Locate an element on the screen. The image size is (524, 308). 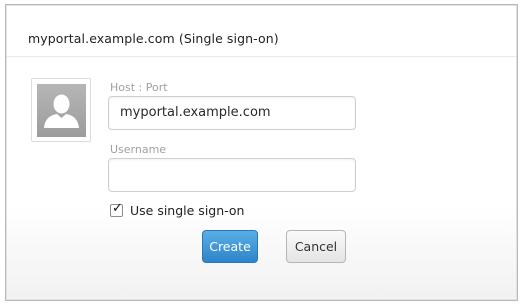
use-sso-checkbox: ✓ is located at coordinates (116, 209).